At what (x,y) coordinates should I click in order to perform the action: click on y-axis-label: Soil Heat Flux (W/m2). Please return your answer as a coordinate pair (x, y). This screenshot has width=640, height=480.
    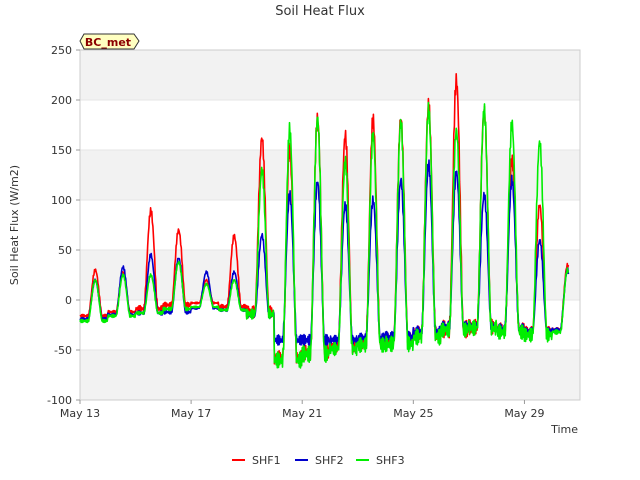
    Looking at the image, I should click on (14, 225).